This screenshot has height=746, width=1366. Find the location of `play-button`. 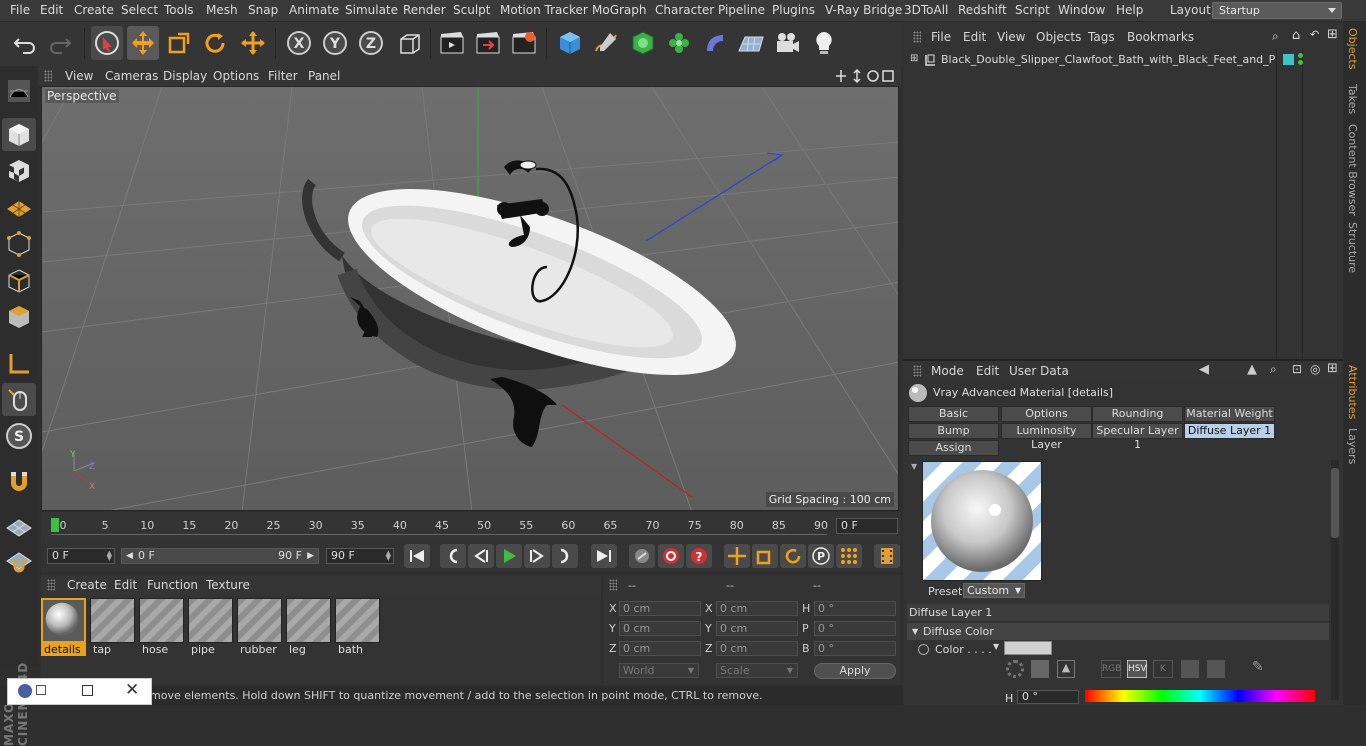

play-button is located at coordinates (509, 556).